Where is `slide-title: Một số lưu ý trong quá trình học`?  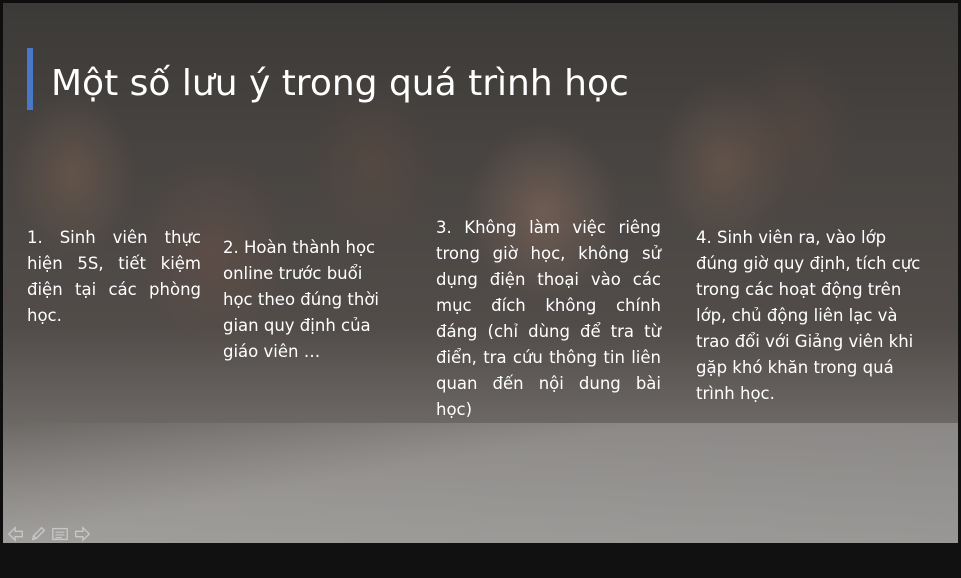
slide-title: Một số lưu ý trong quá trình học is located at coordinates (340, 83).